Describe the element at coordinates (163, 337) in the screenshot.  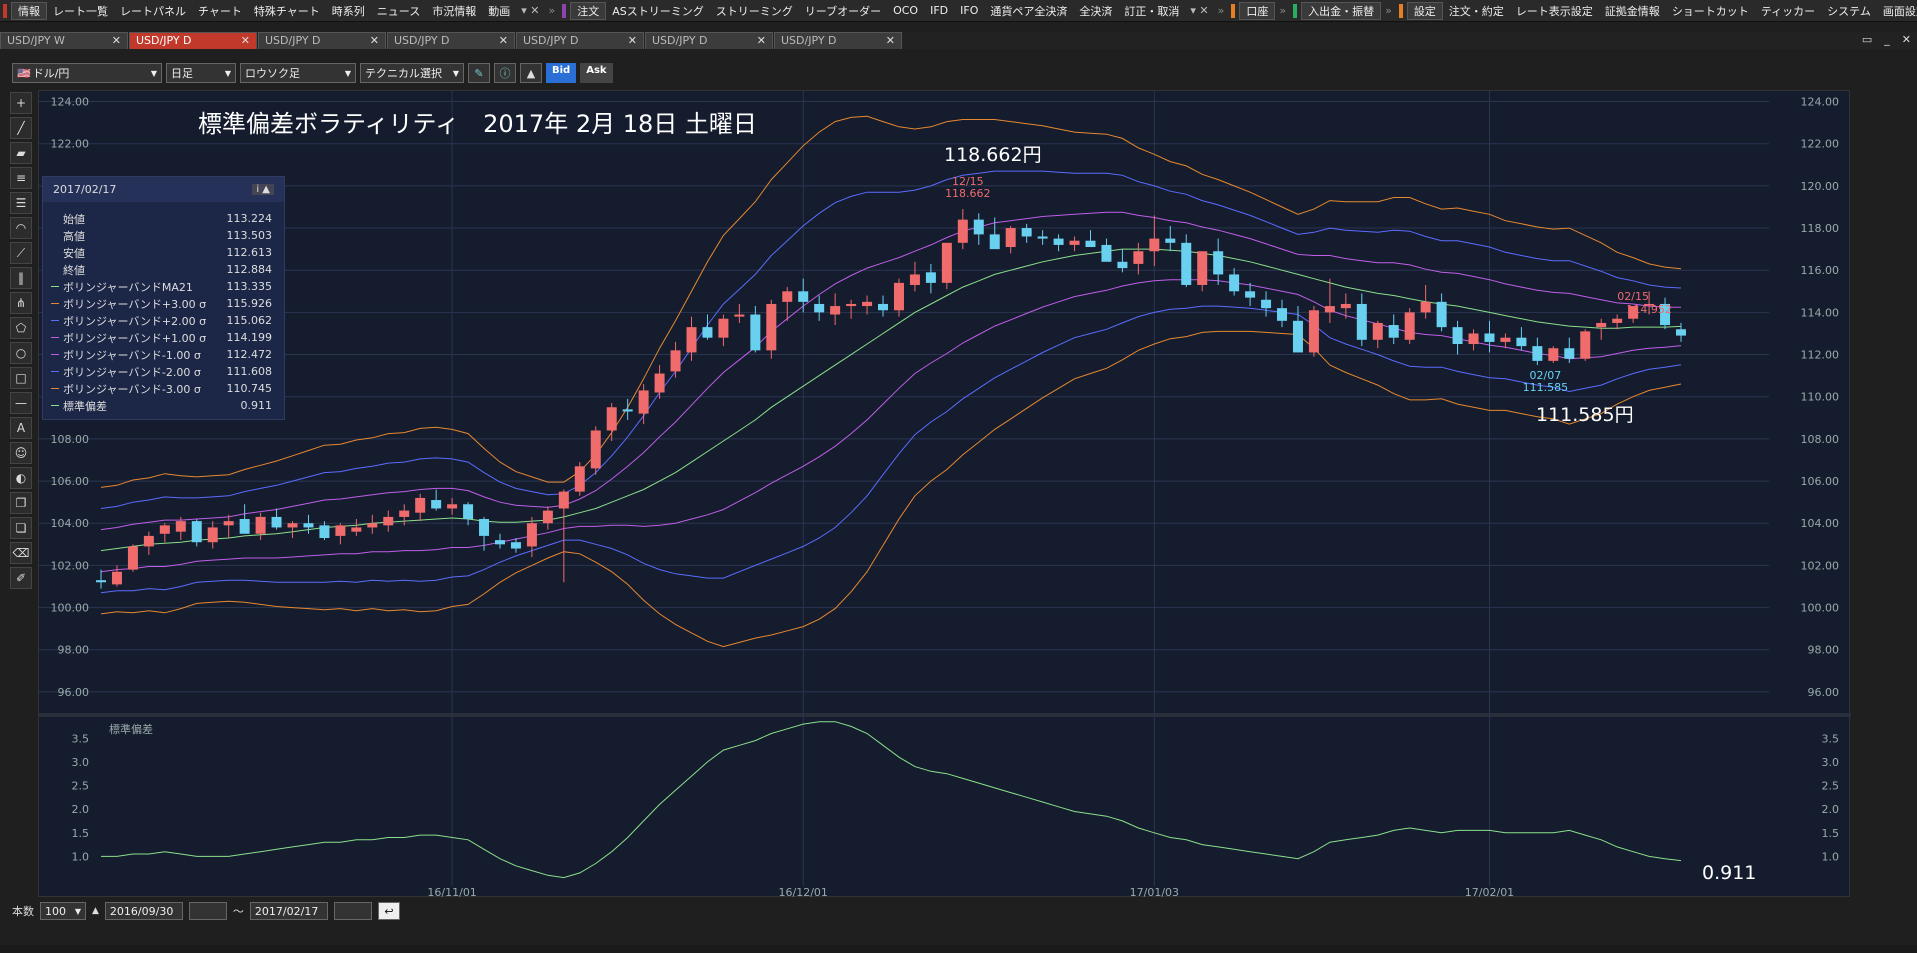
I see `data-panel-row: ボリンジャーバンド+1.00 σ 114.199` at that location.